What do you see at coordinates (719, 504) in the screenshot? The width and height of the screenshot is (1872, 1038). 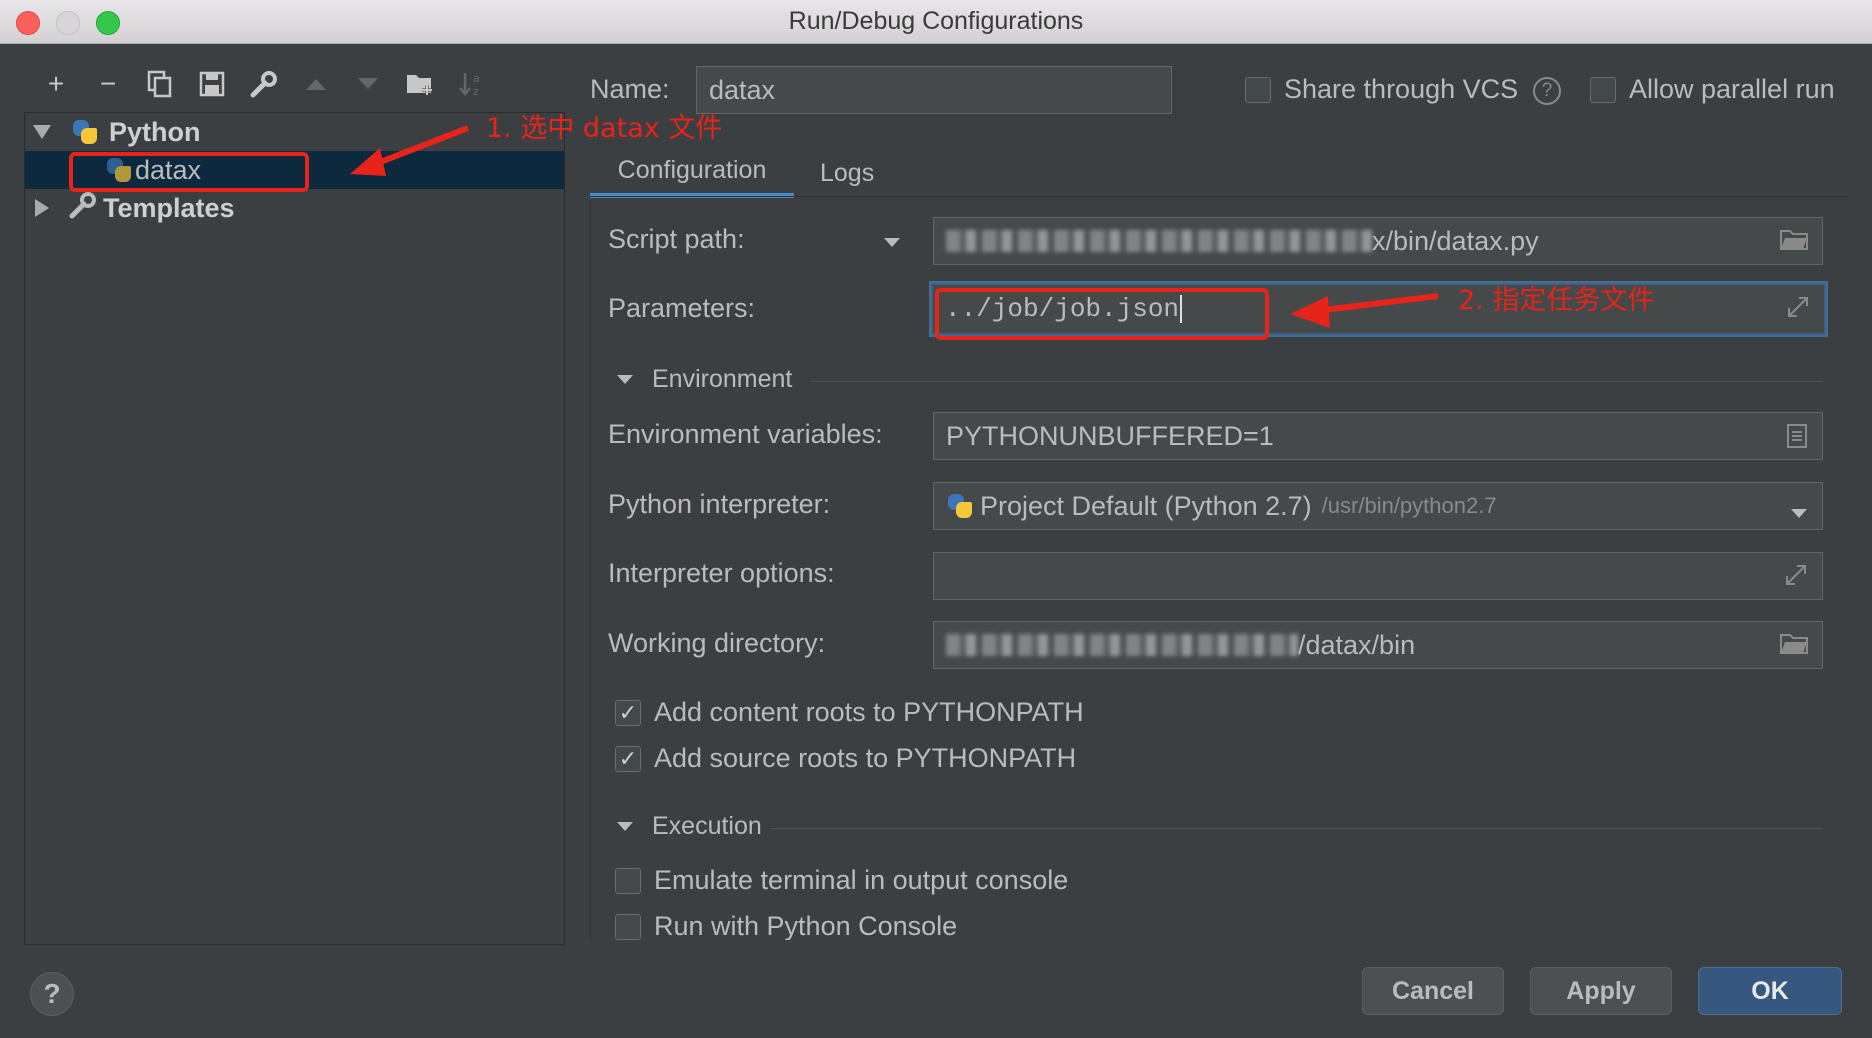 I see `interpreter-label: Python interpreter:` at bounding box center [719, 504].